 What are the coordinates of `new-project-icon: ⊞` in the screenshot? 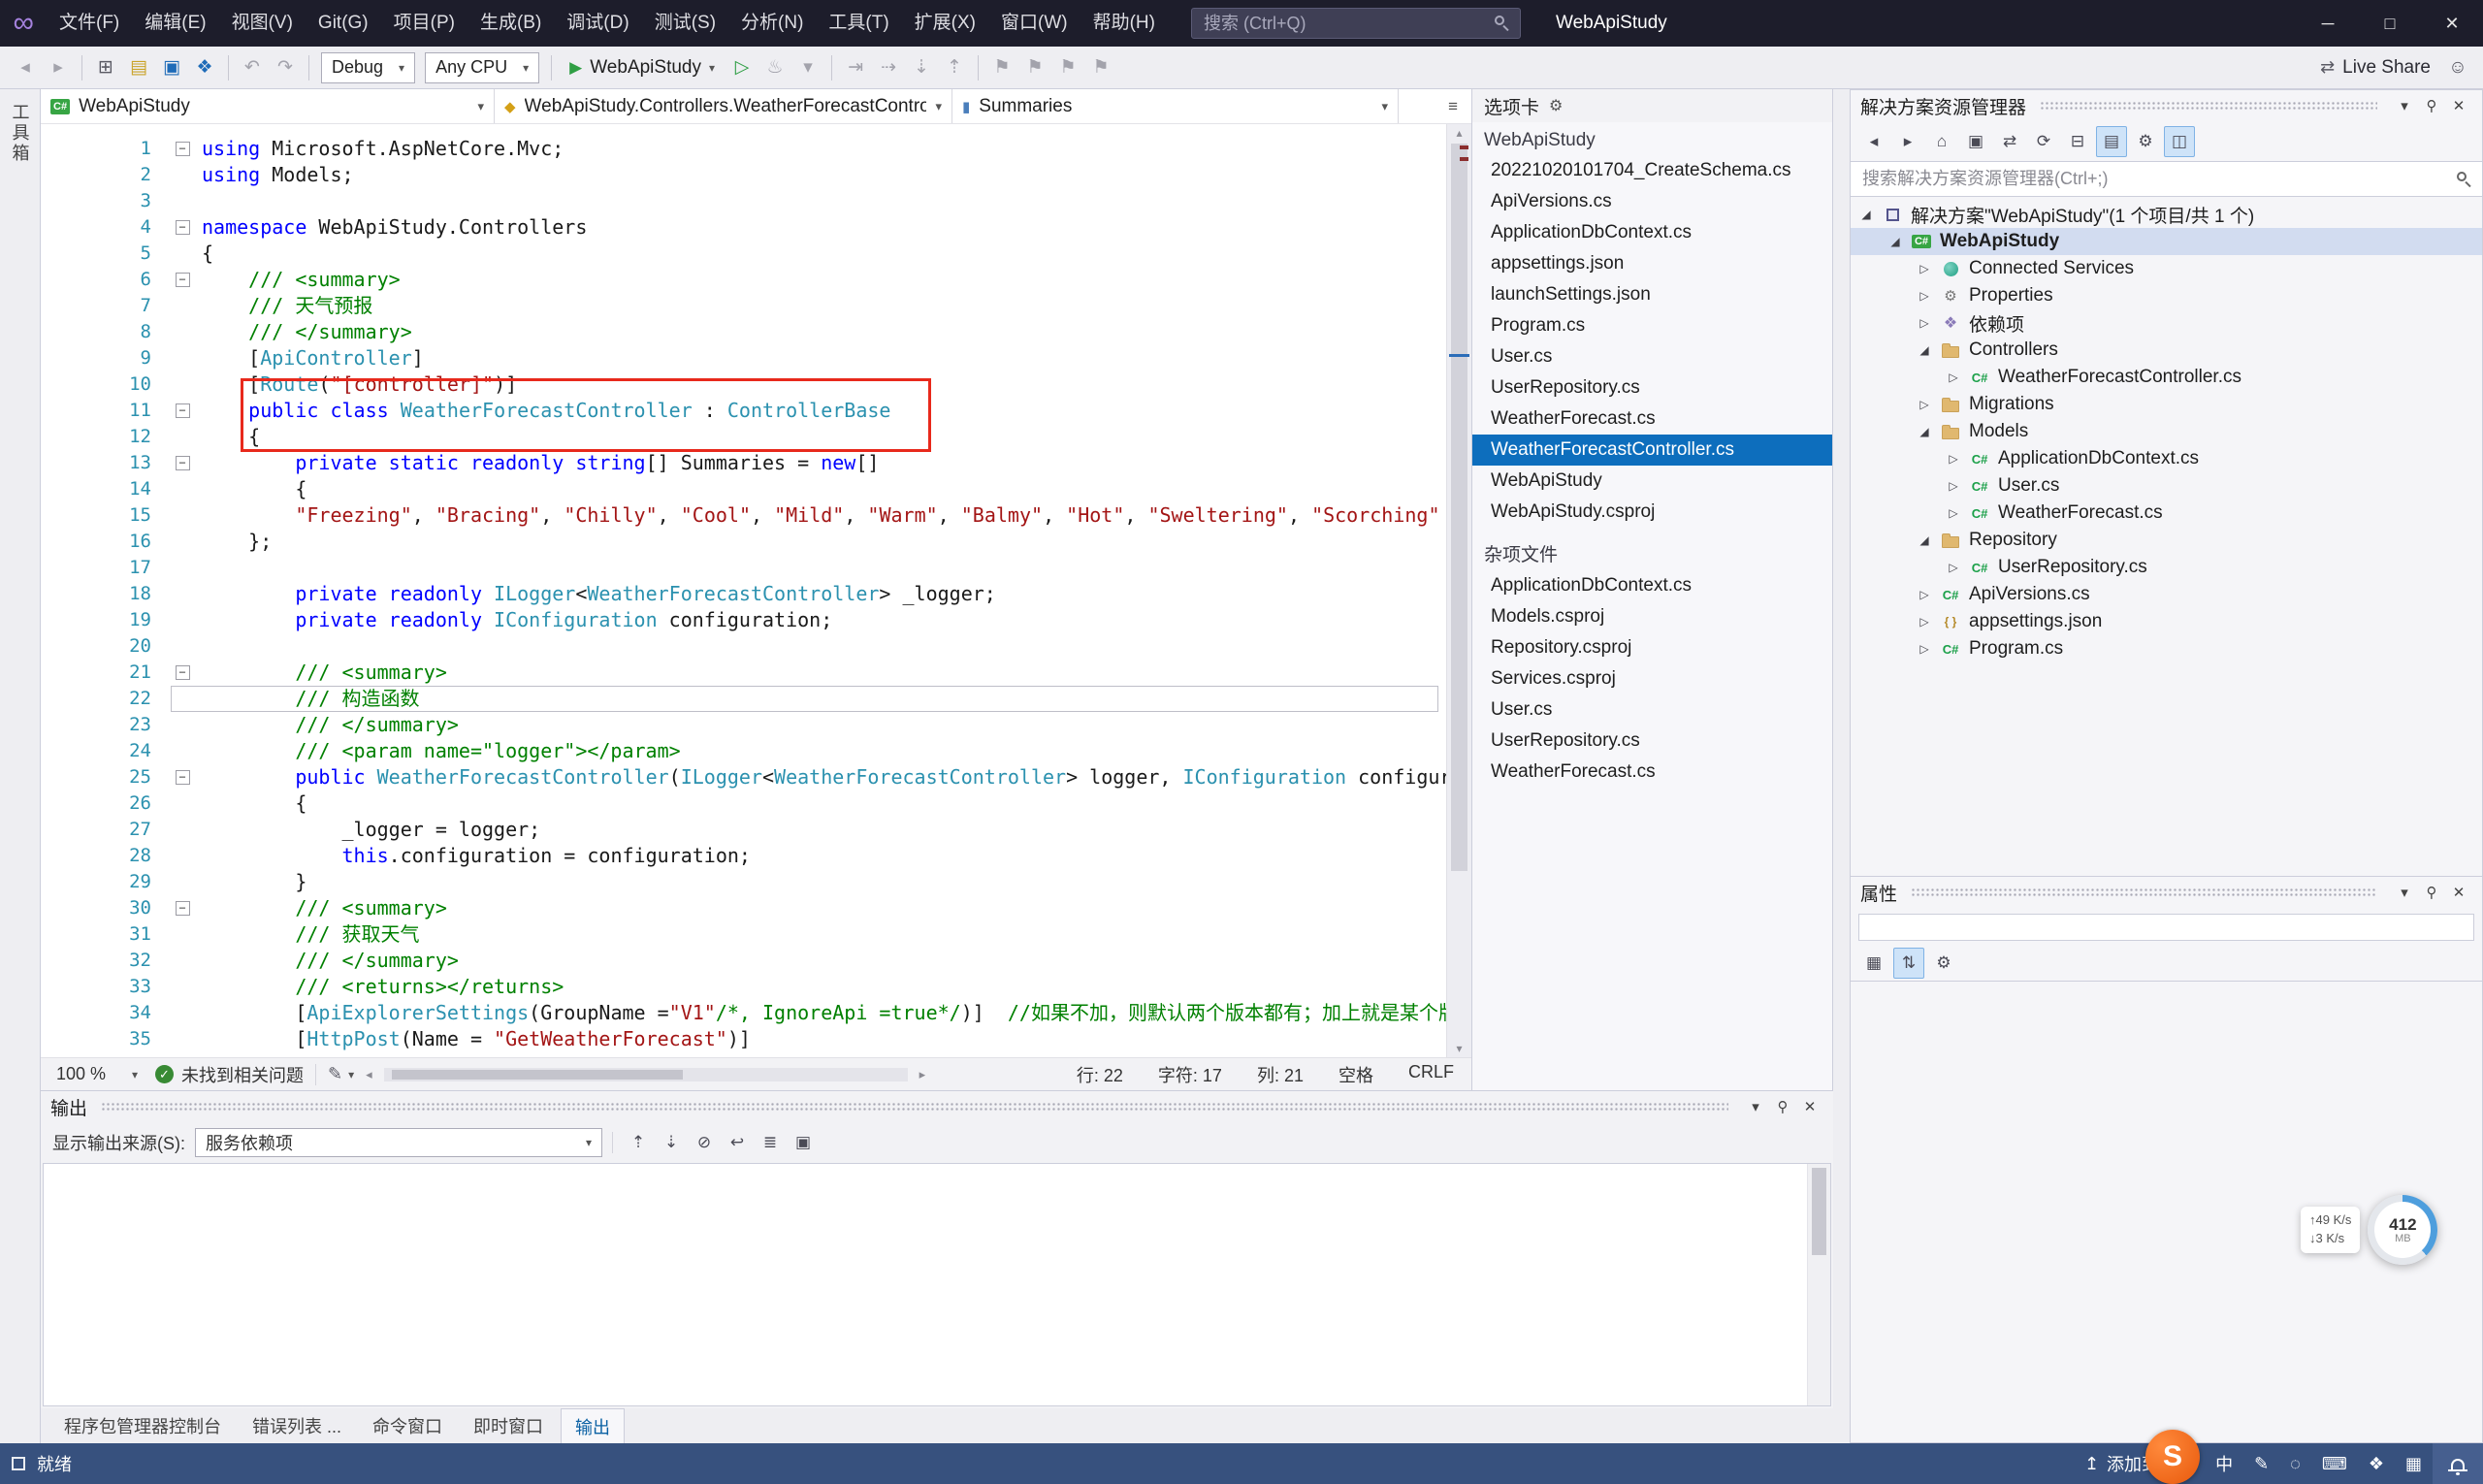 It's located at (106, 67).